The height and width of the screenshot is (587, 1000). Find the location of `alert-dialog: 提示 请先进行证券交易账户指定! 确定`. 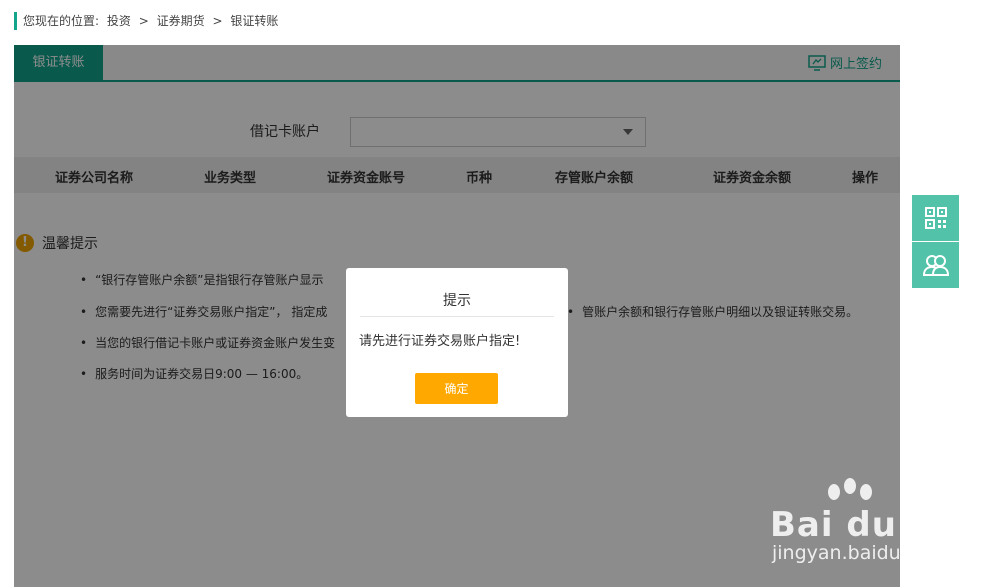

alert-dialog: 提示 请先进行证券交易账户指定! 确定 is located at coordinates (457, 342).